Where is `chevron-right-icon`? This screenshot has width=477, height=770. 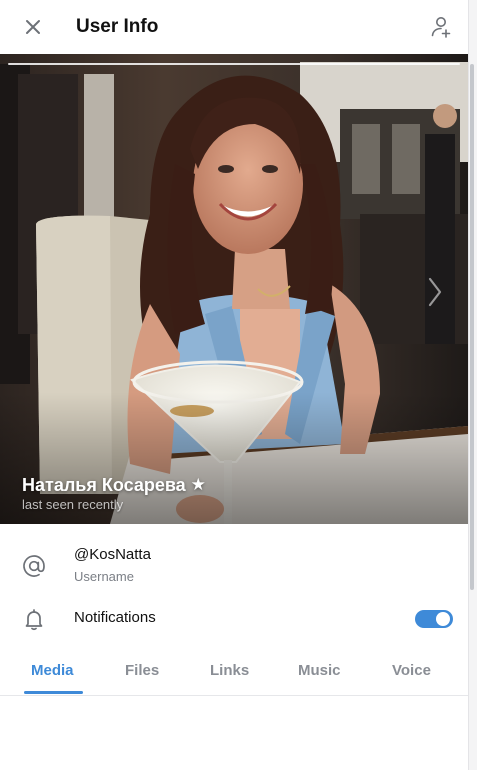 chevron-right-icon is located at coordinates (435, 292).